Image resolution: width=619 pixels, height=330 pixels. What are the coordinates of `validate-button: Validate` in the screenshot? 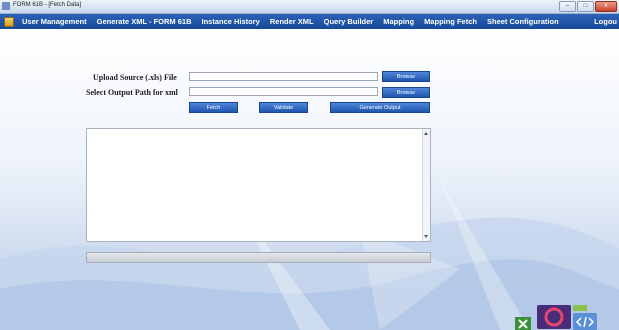 It's located at (283, 107).